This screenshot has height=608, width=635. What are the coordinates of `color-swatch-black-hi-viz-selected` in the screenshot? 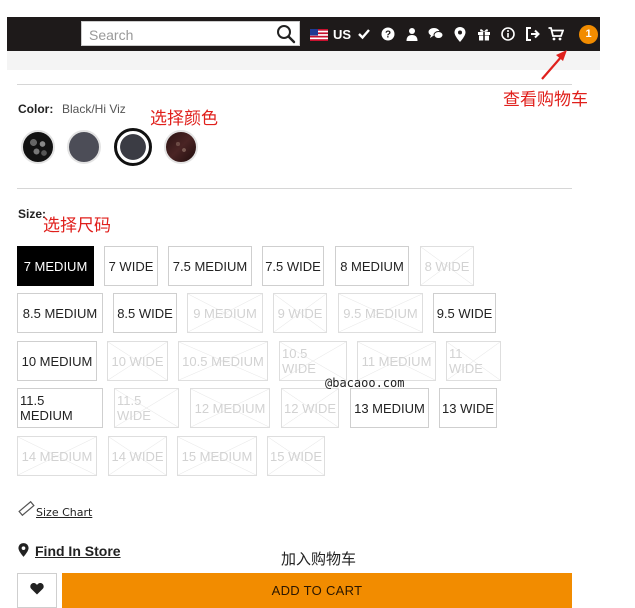 It's located at (133, 147).